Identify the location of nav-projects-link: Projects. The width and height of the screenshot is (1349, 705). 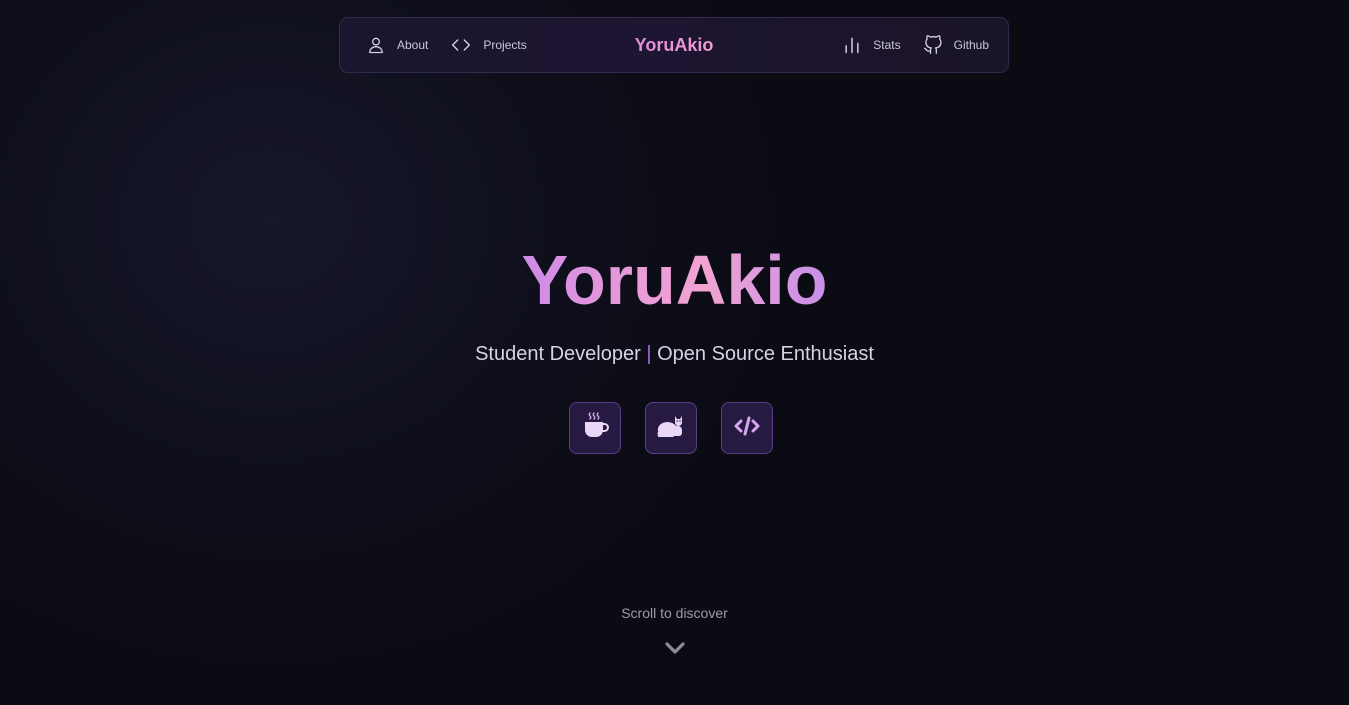
(488, 45).